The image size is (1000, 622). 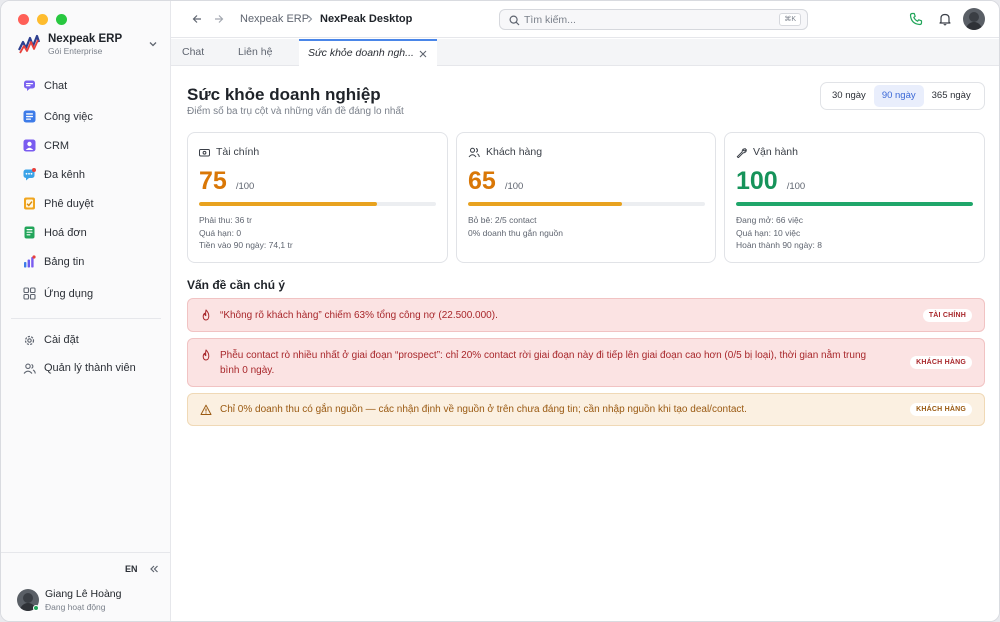 What do you see at coordinates (193, 52) in the screenshot?
I see `tab-chat: Chat` at bounding box center [193, 52].